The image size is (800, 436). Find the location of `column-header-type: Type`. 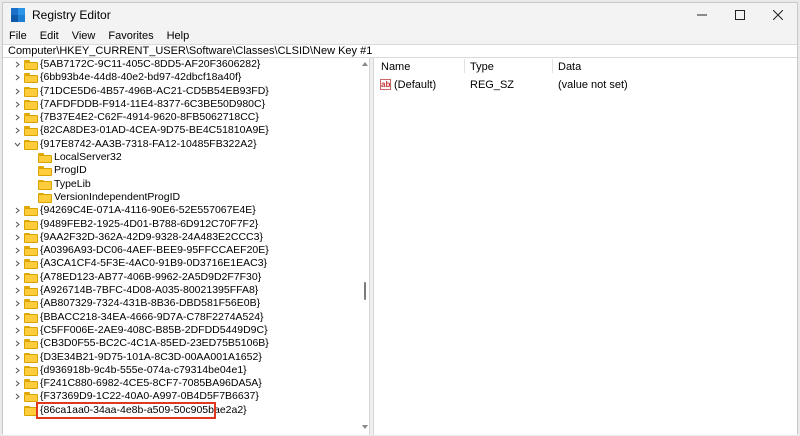

column-header-type: Type is located at coordinates (482, 67).